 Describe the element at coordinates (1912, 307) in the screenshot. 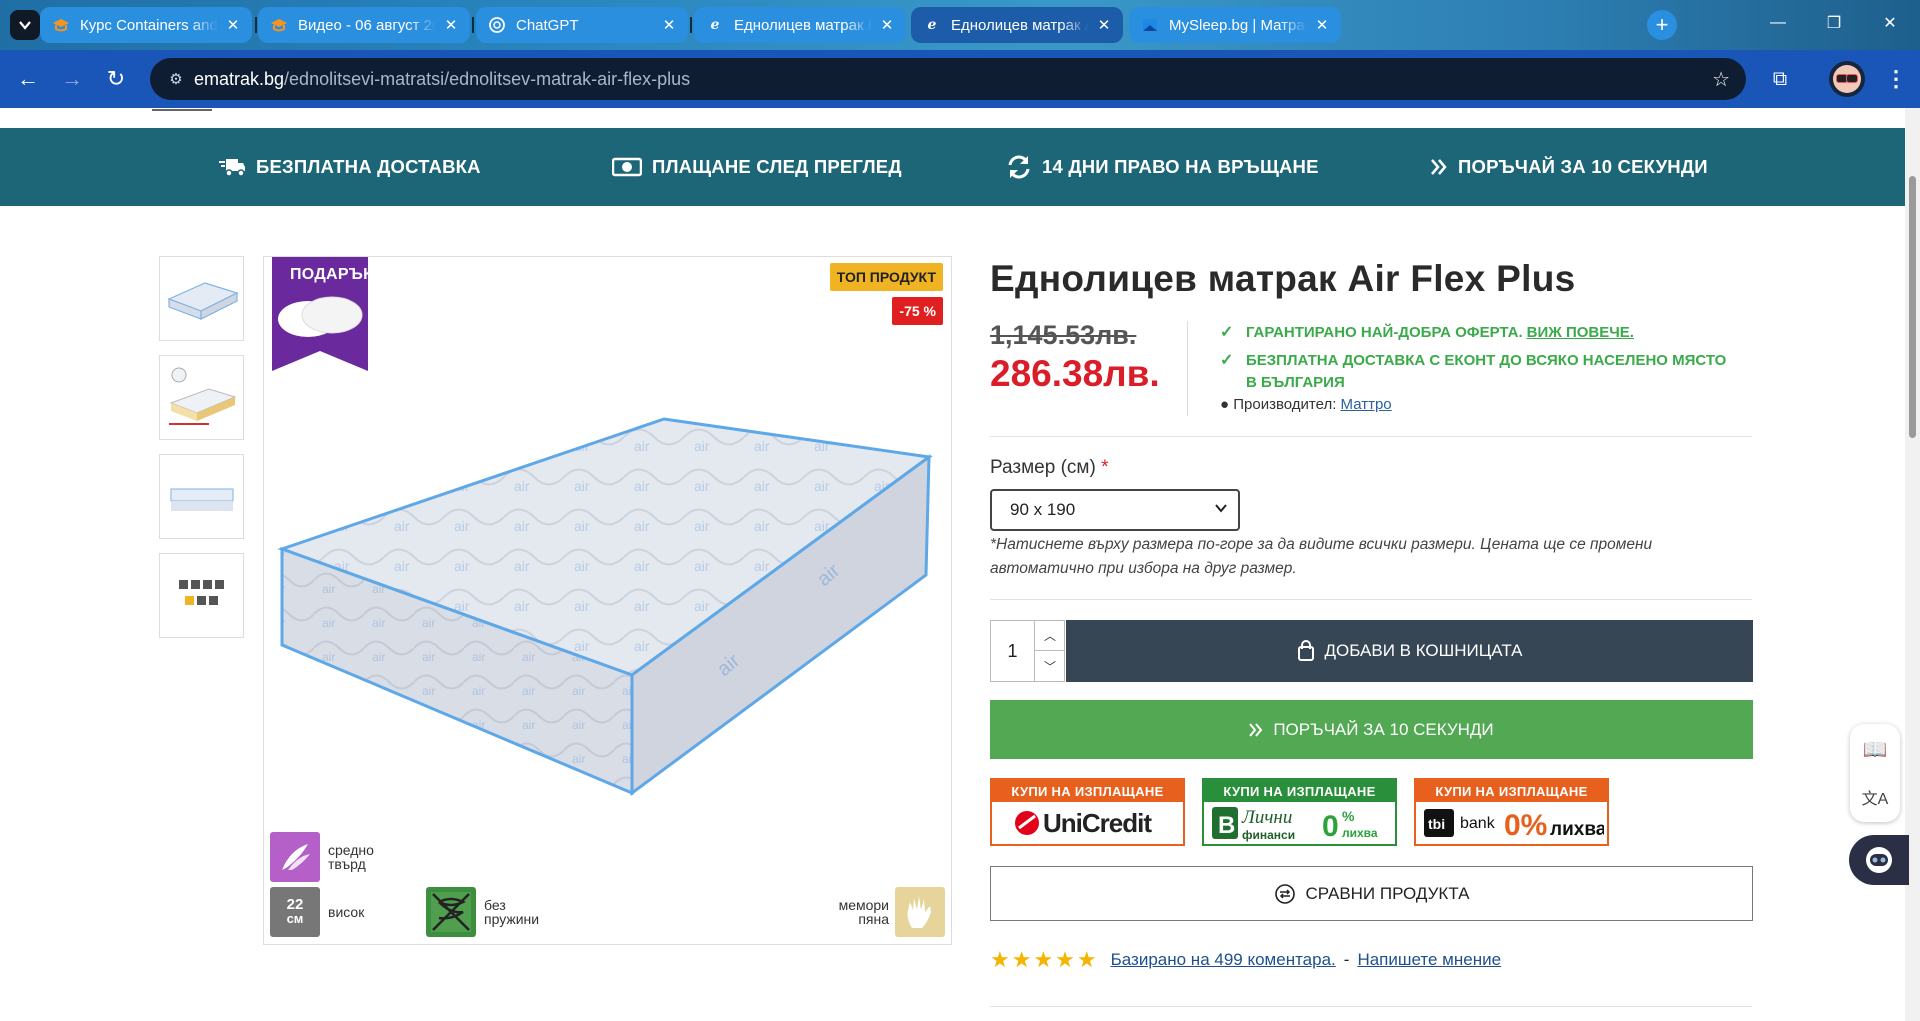

I see `scrollbar-thumb` at that location.